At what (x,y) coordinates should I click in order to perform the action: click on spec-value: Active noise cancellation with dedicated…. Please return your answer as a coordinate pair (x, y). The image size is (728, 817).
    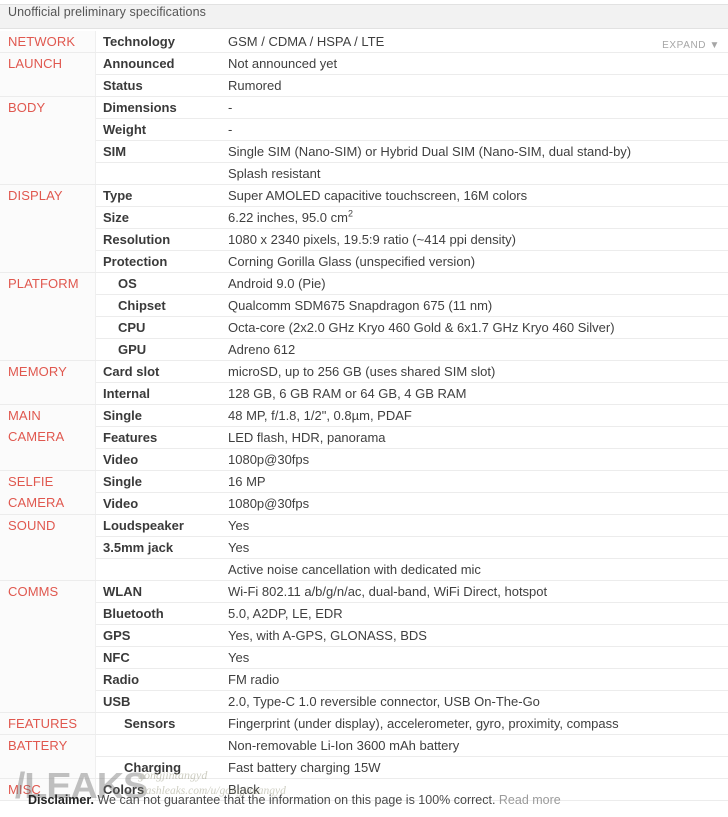
    Looking at the image, I should click on (474, 569).